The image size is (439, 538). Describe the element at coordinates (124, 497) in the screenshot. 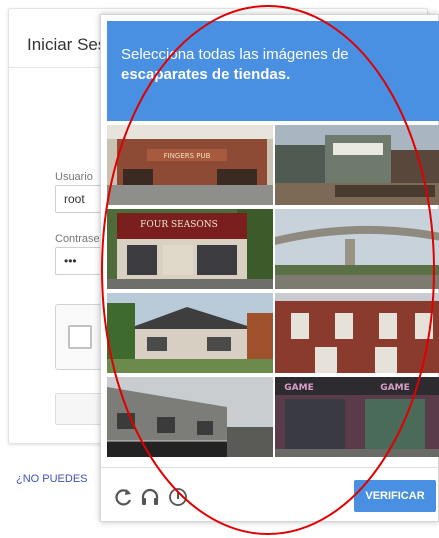

I see `reload-icon` at that location.